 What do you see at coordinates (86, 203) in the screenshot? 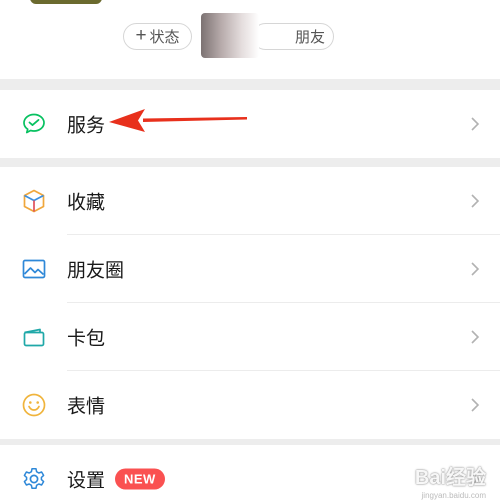
I see `menu-item-favorites-label: 收藏` at bounding box center [86, 203].